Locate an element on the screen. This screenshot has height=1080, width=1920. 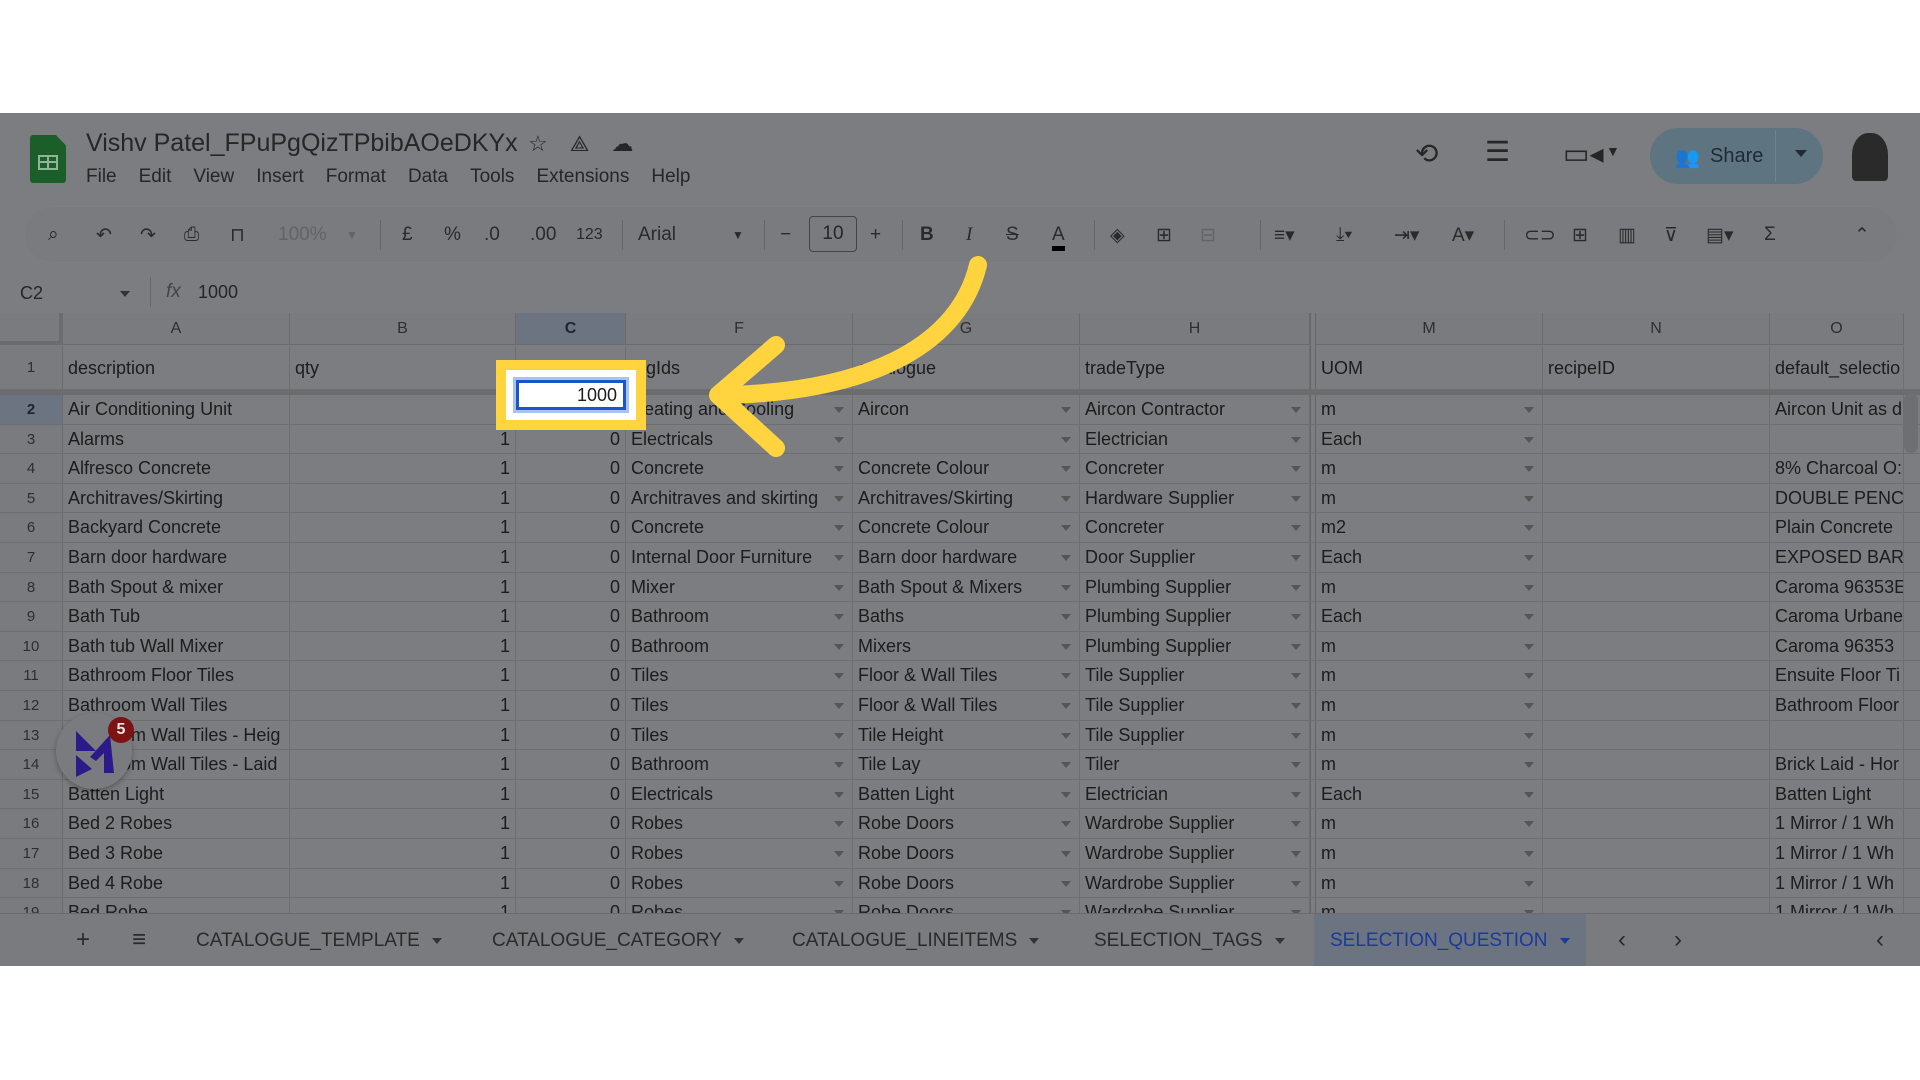
cell-g: Concrete Colour is located at coordinates (966, 527).